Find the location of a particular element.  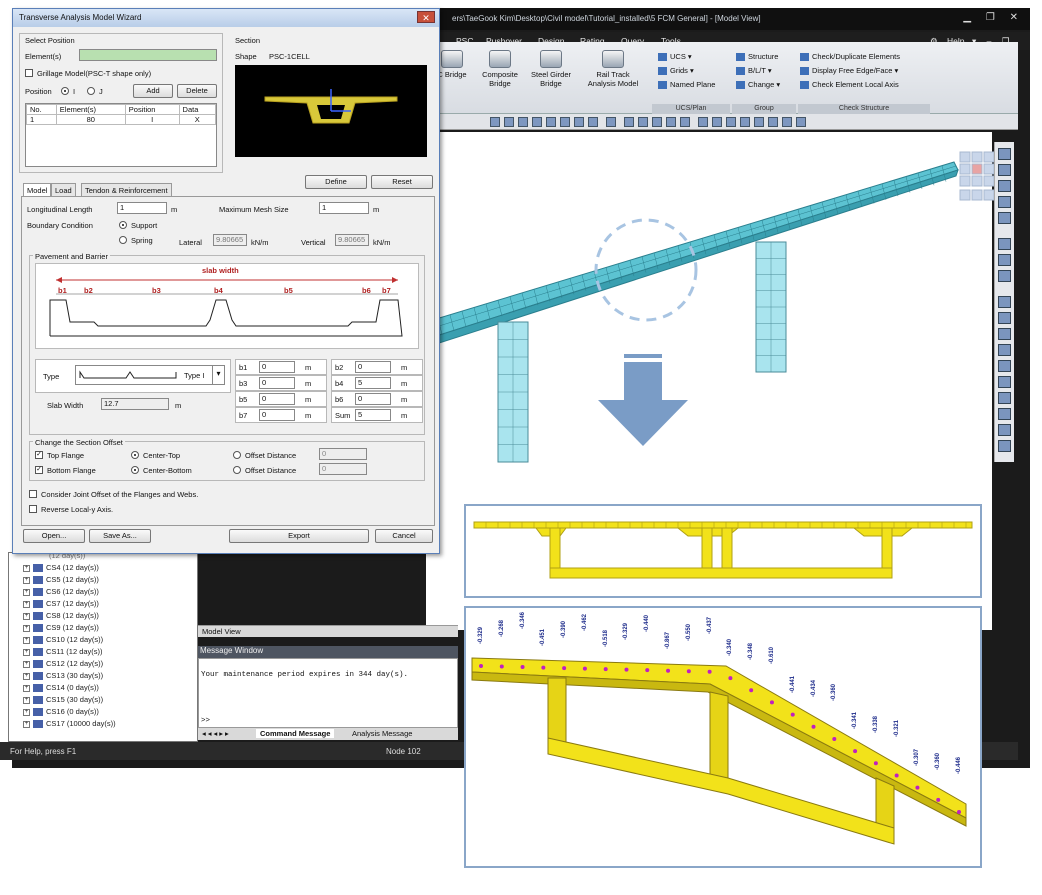

display-free-edge-button: Display Free Edge/Face ▾ is located at coordinates (849, 71).